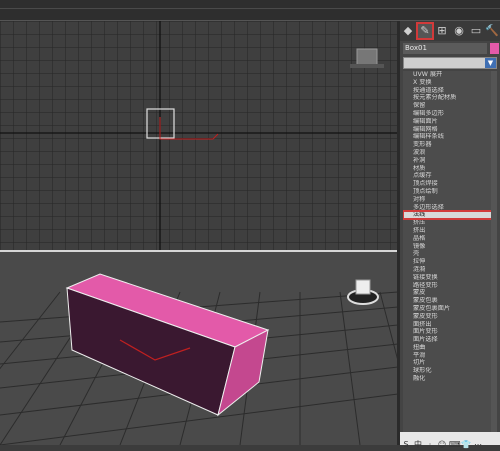  I want to click on modify-tab-icon: ✎, so click(425, 31).